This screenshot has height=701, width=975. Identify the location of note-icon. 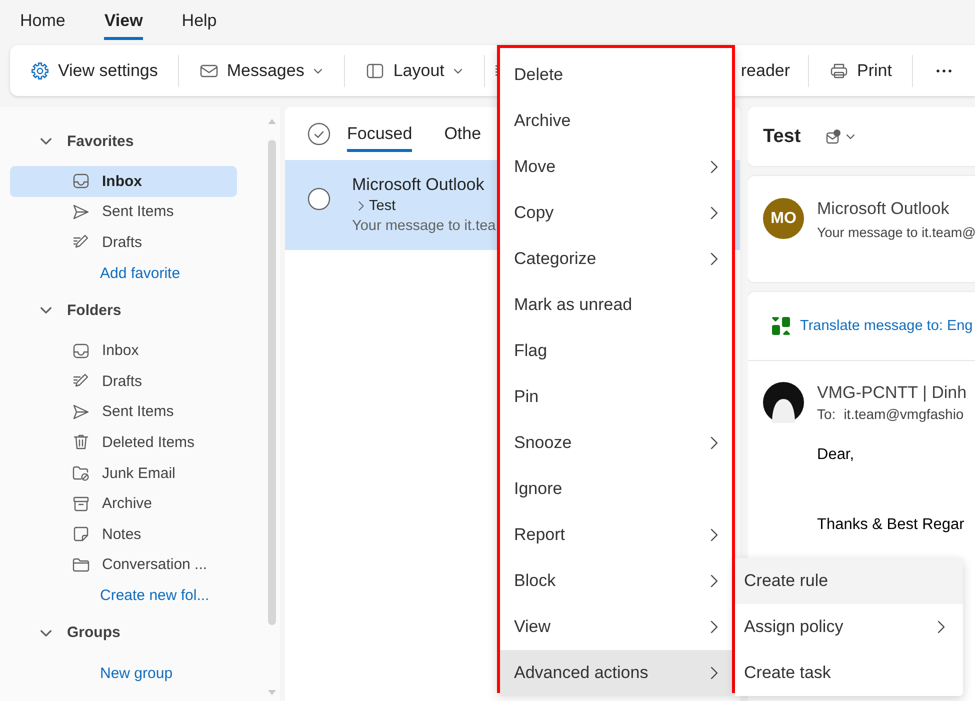
(81, 534).